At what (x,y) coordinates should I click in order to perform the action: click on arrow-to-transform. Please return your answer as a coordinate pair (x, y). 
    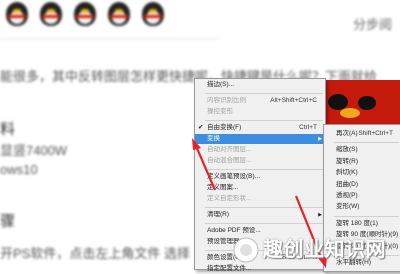
    Looking at the image, I should click on (204, 164).